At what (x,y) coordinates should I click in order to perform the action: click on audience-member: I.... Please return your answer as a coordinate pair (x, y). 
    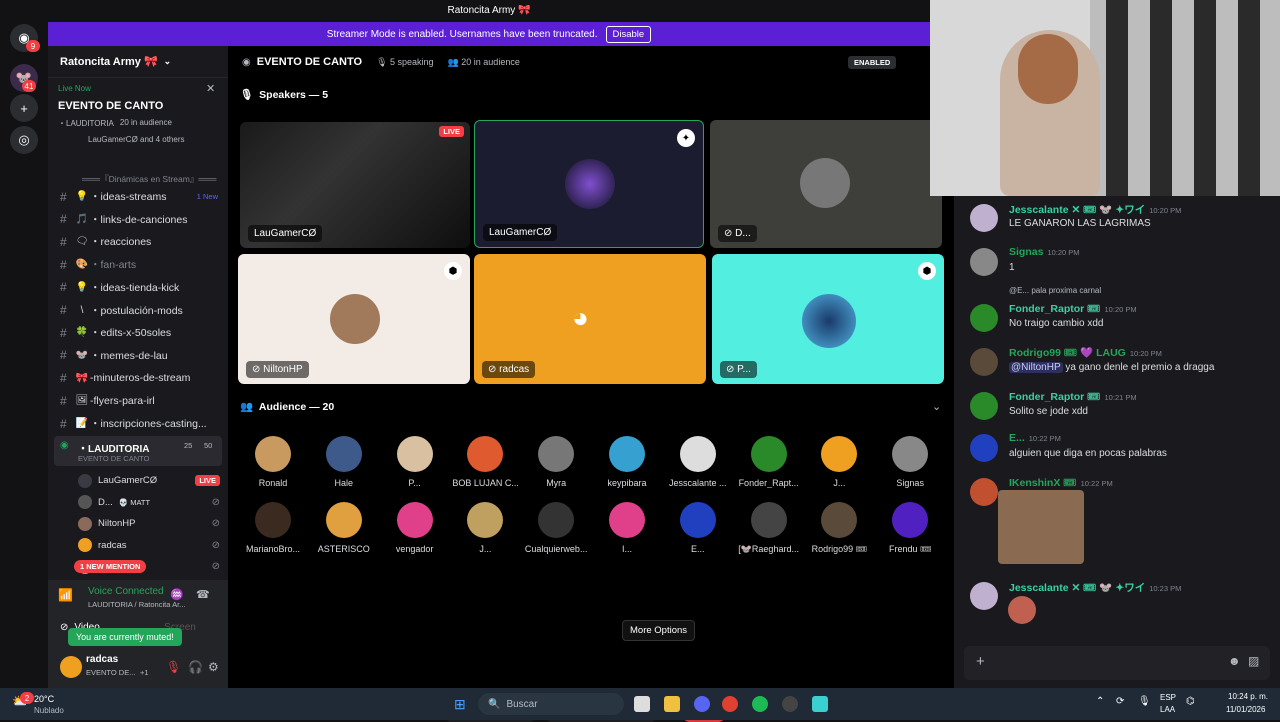
    Looking at the image, I should click on (627, 528).